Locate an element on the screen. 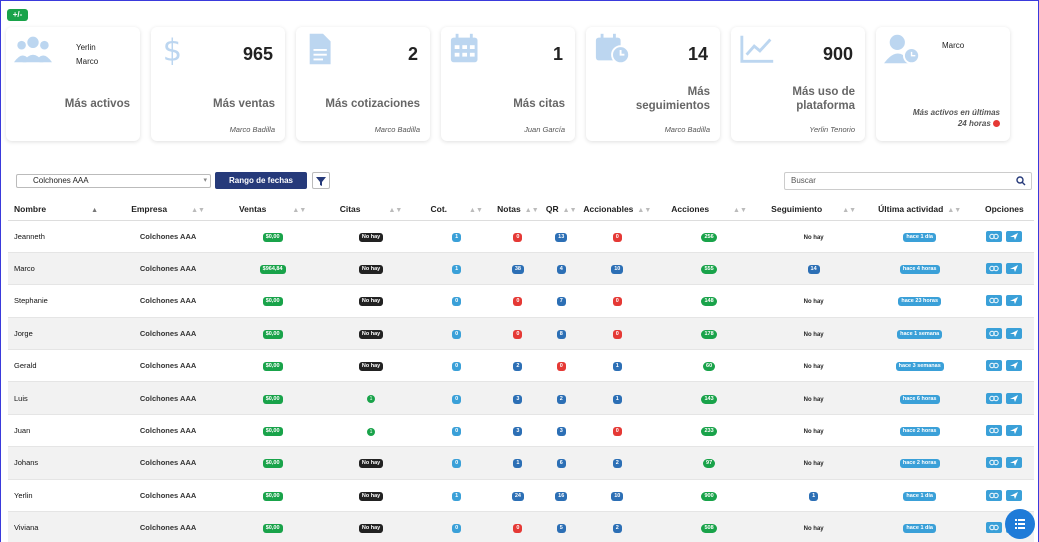  card-user: Marco Badilla is located at coordinates (397, 129).